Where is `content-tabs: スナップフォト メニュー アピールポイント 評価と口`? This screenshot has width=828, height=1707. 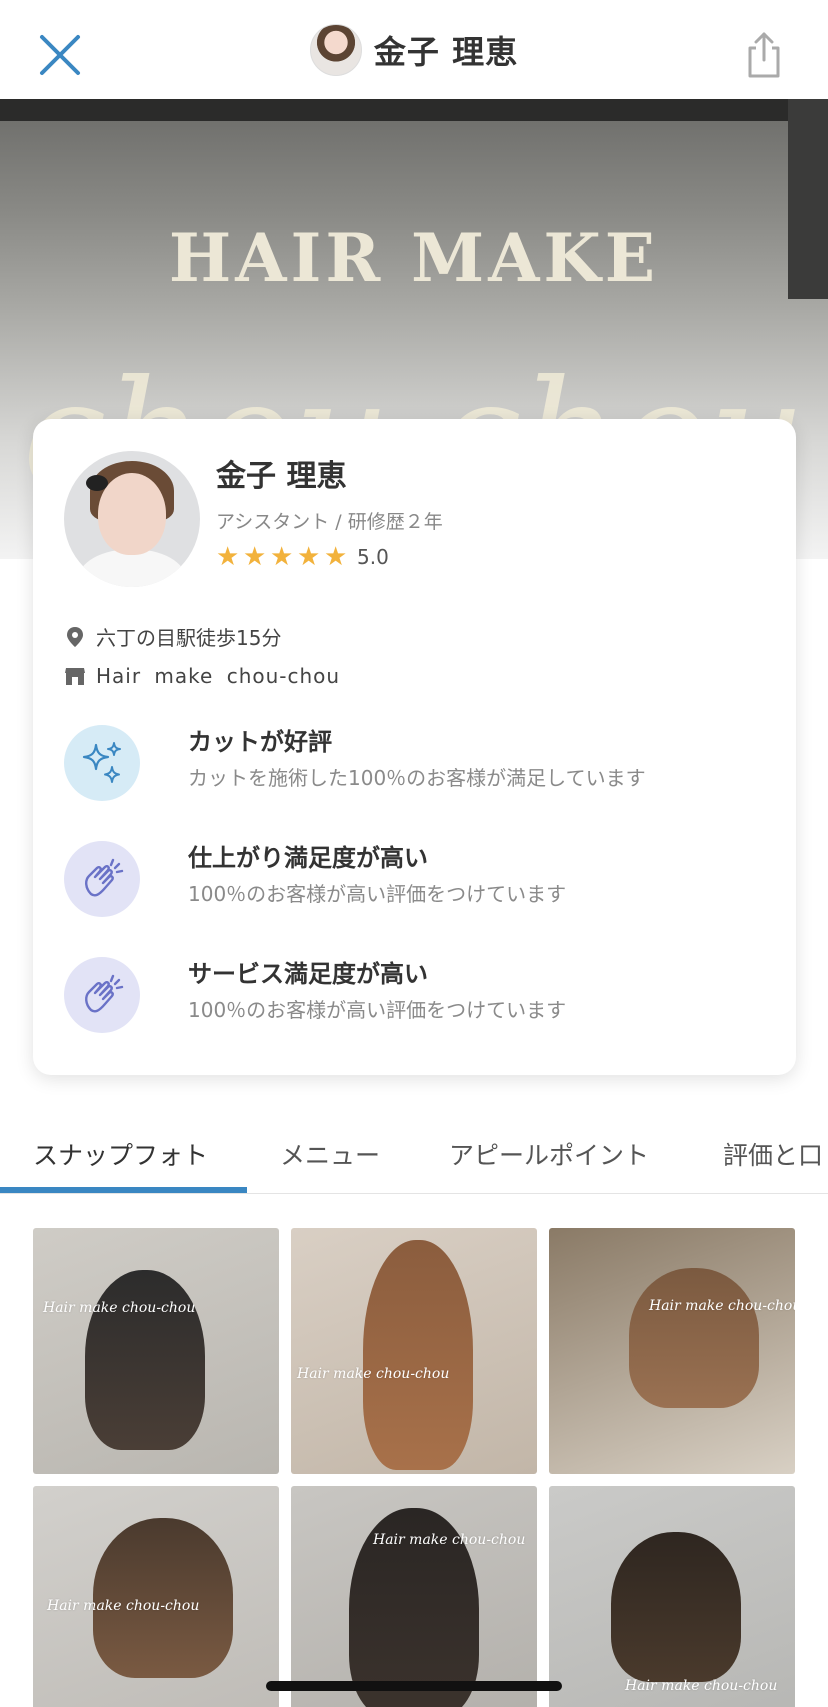 content-tabs: スナップフォト メニュー アピールポイント 評価と口 is located at coordinates (414, 1152).